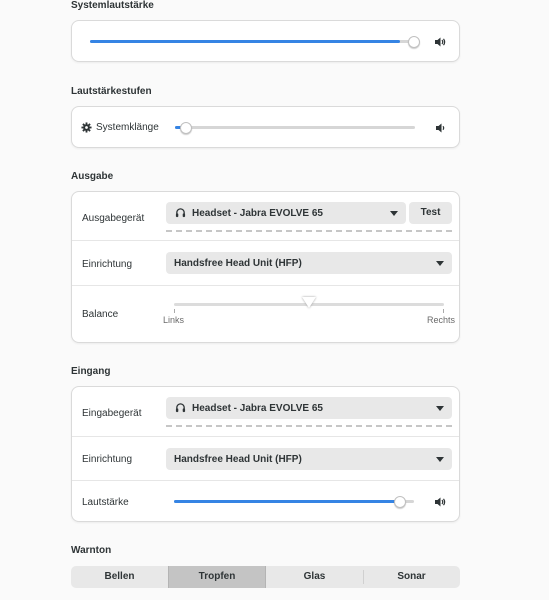 The width and height of the screenshot is (549, 600). What do you see at coordinates (91, 550) in the screenshot?
I see `alert-sound-title: Warnton` at bounding box center [91, 550].